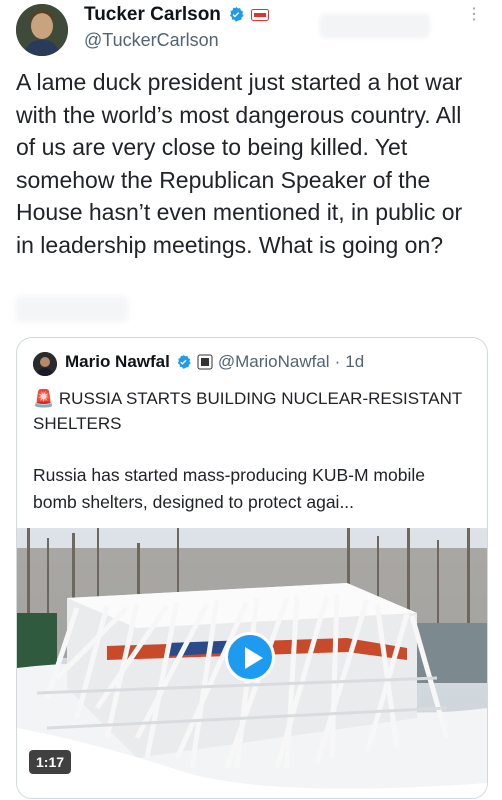 This screenshot has height=800, width=502. Describe the element at coordinates (354, 362) in the screenshot. I see `quoted-timestamp: 1d` at that location.